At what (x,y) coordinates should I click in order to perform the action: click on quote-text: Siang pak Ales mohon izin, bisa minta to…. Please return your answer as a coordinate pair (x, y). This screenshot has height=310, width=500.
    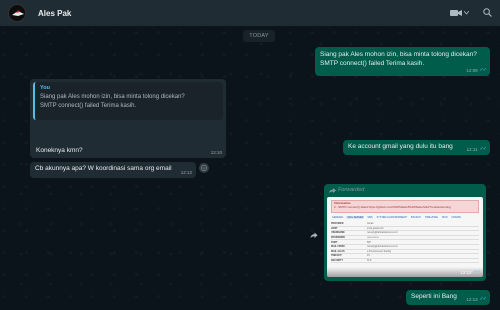
    Looking at the image, I should click on (112, 97).